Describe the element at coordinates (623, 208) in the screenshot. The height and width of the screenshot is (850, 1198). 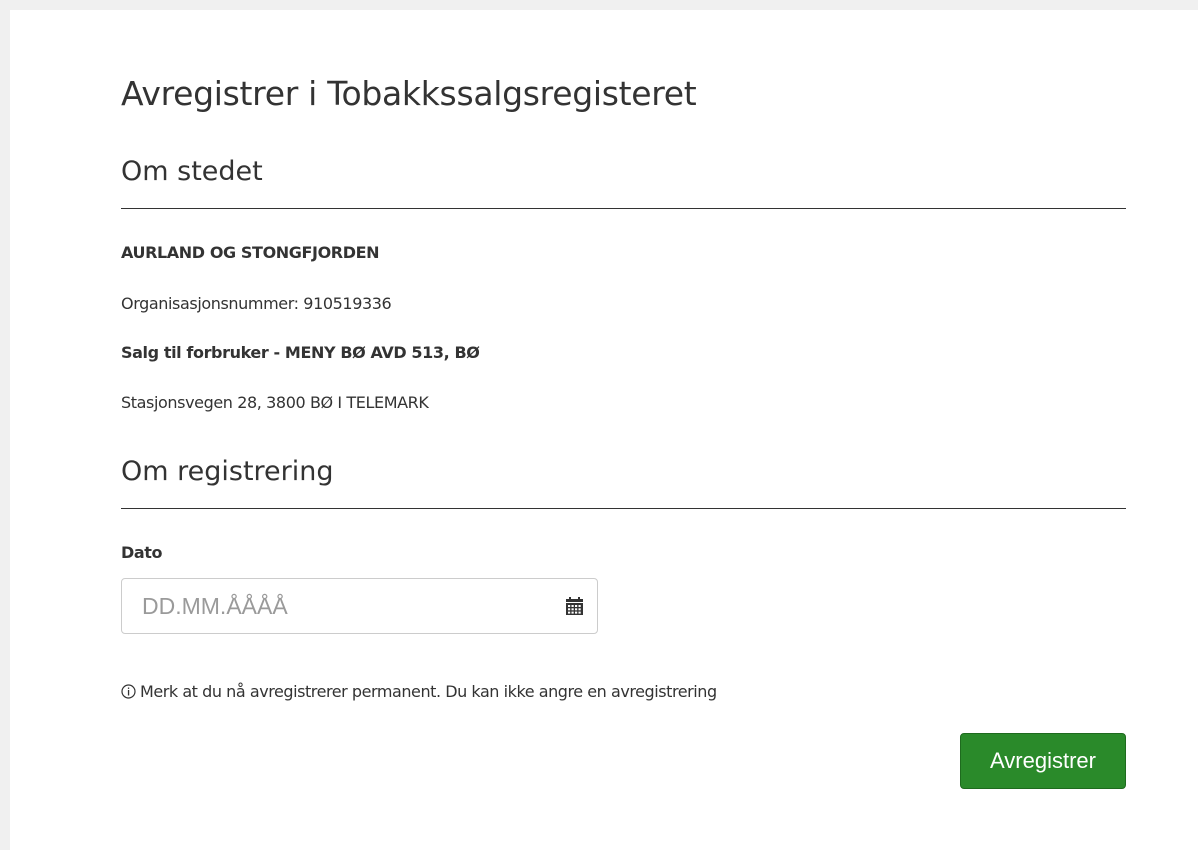
I see `section-divider-place` at that location.